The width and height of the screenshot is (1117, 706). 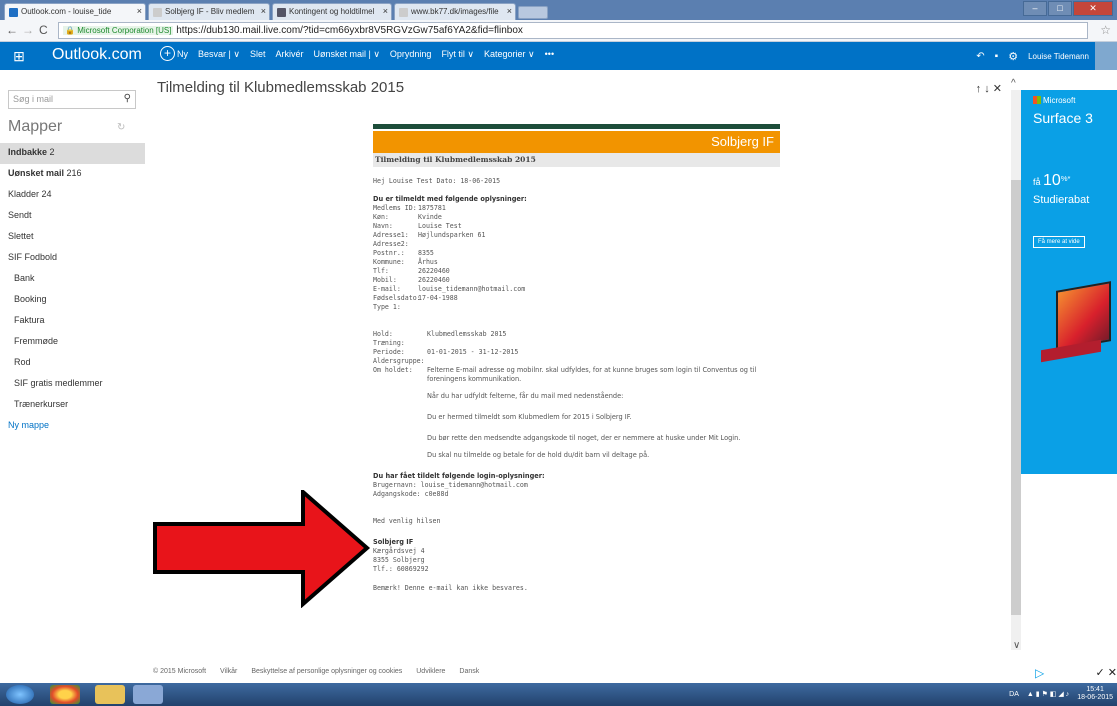 I want to click on system-tray: DA ▲ ▮ ⚑ ◧ ◢ ♪ 15:41 18-06-2015, so click(x=1061, y=694).